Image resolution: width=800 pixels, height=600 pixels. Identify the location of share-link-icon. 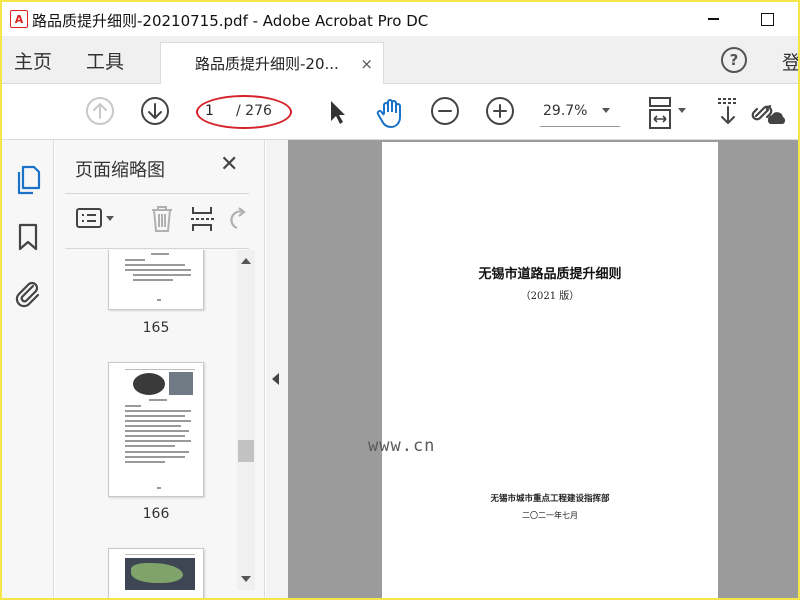
(770, 112).